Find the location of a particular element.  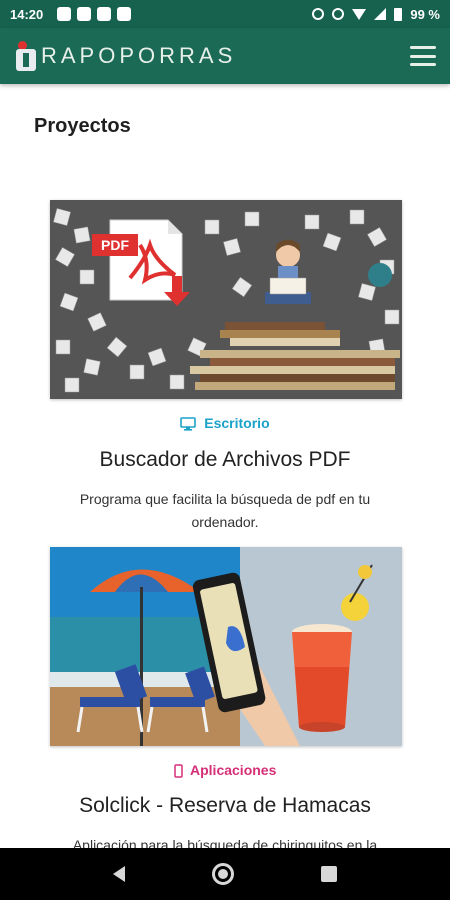

battery-level: 99 % is located at coordinates (425, 14).